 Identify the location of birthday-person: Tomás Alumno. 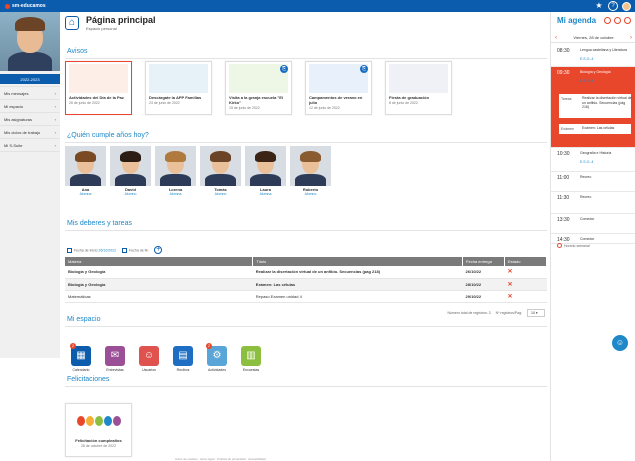
(220, 171).